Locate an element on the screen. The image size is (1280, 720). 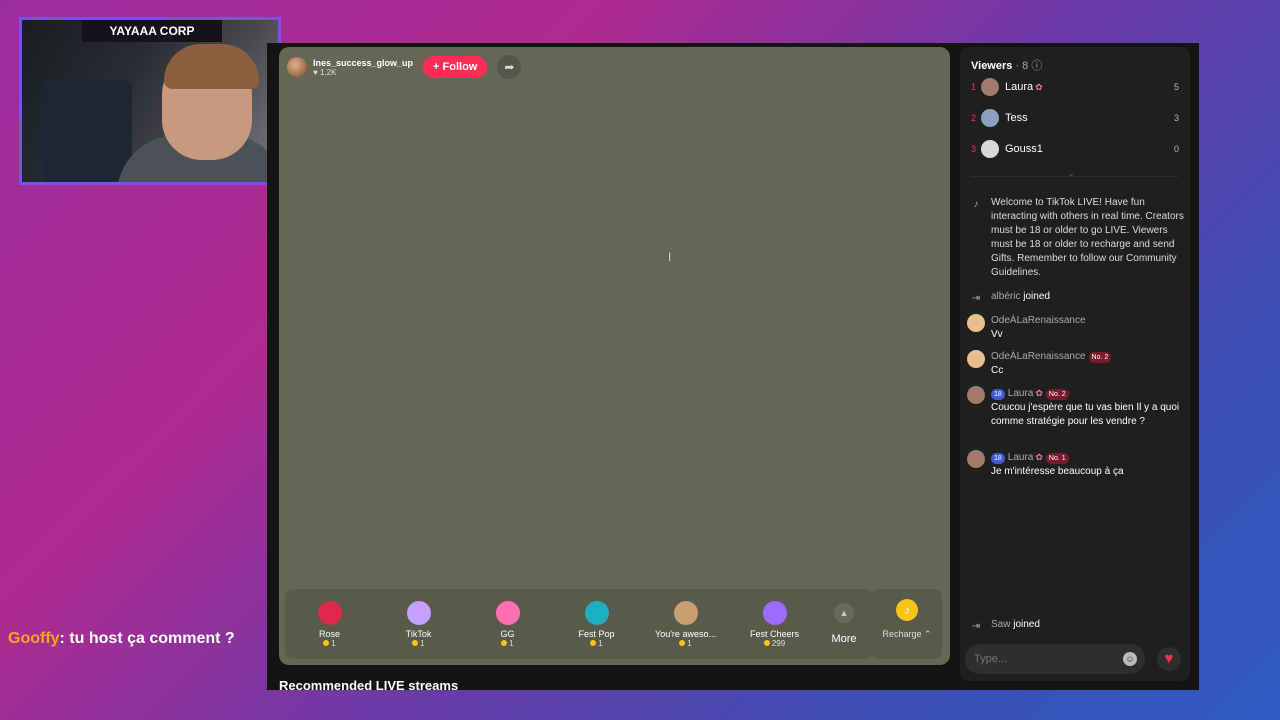
gift-gg: GG 1 is located at coordinates (507, 624).